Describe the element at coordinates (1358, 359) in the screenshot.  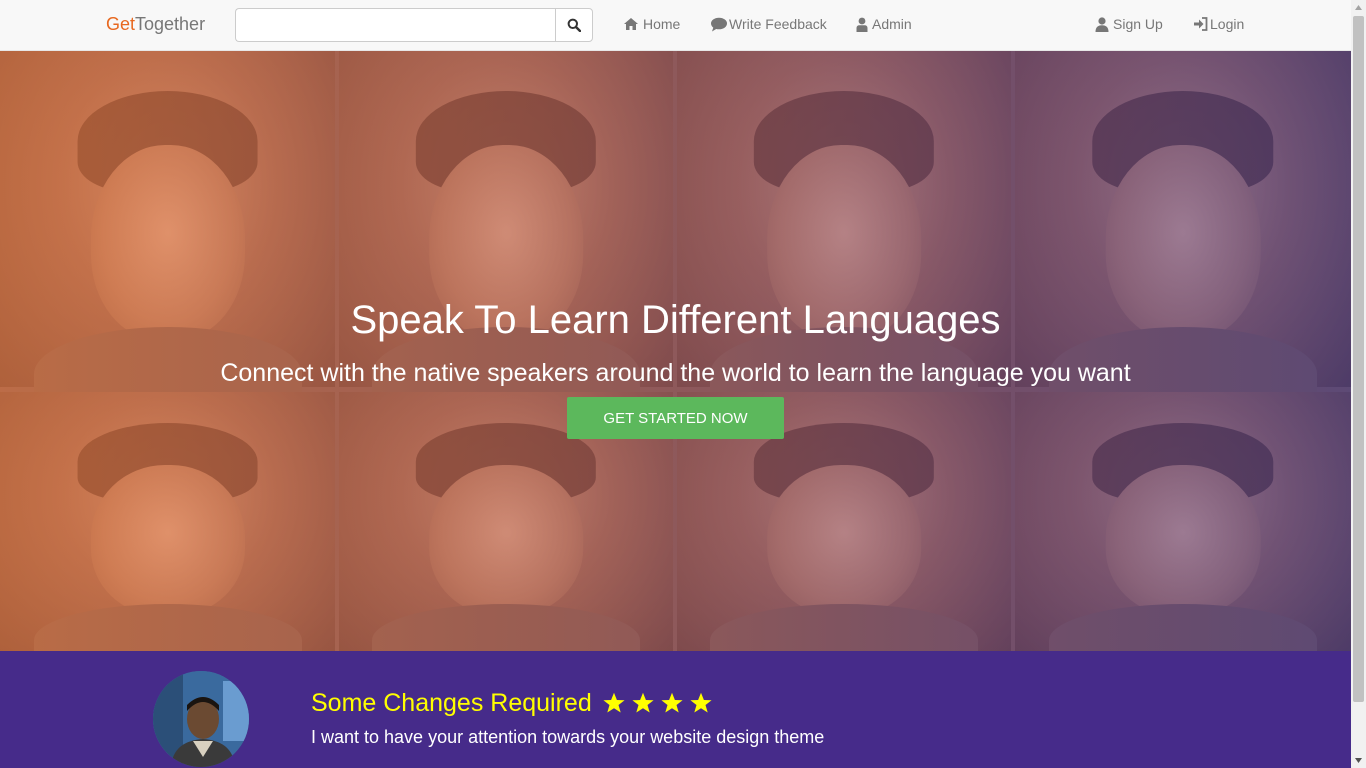
I see `scroll-thumb` at that location.